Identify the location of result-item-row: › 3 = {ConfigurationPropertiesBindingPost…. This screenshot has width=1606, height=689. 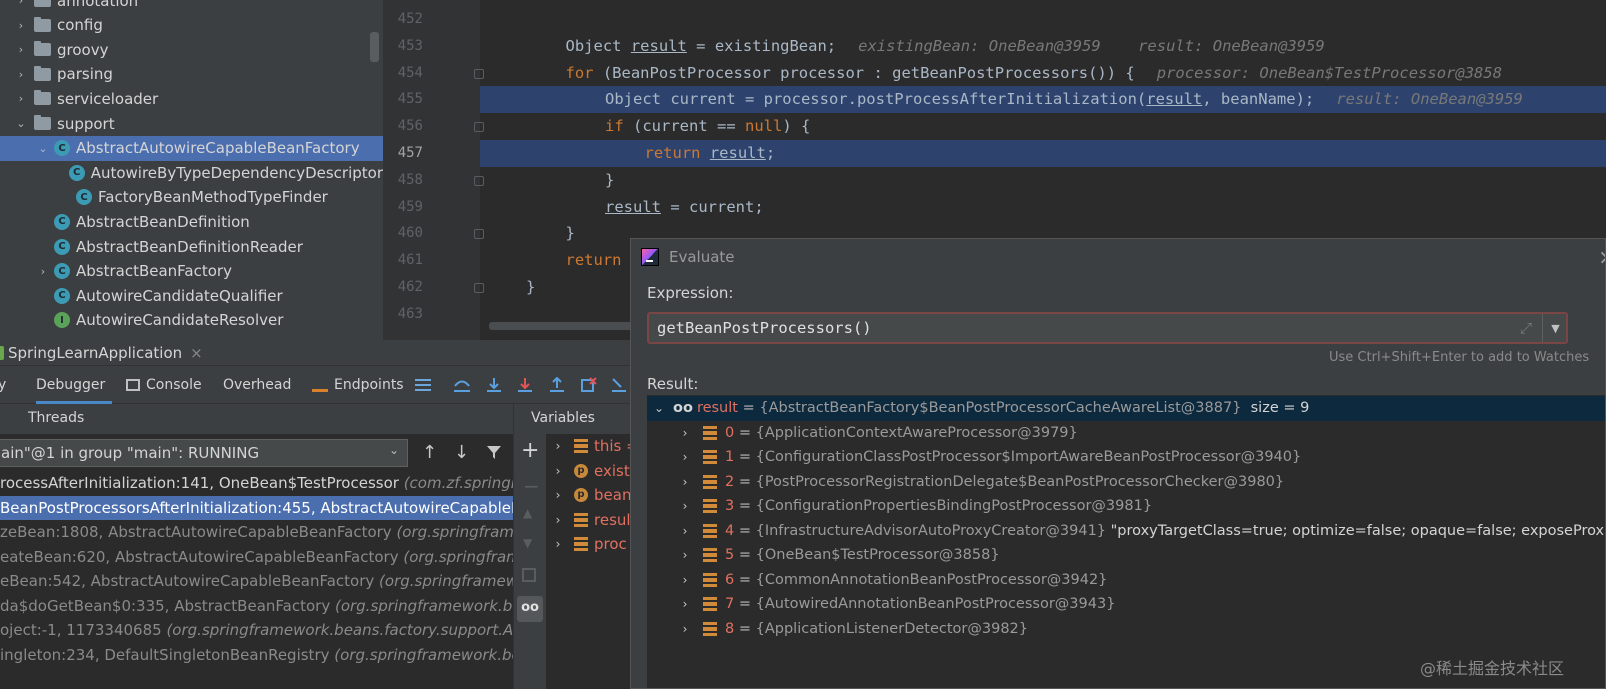
(1126, 506).